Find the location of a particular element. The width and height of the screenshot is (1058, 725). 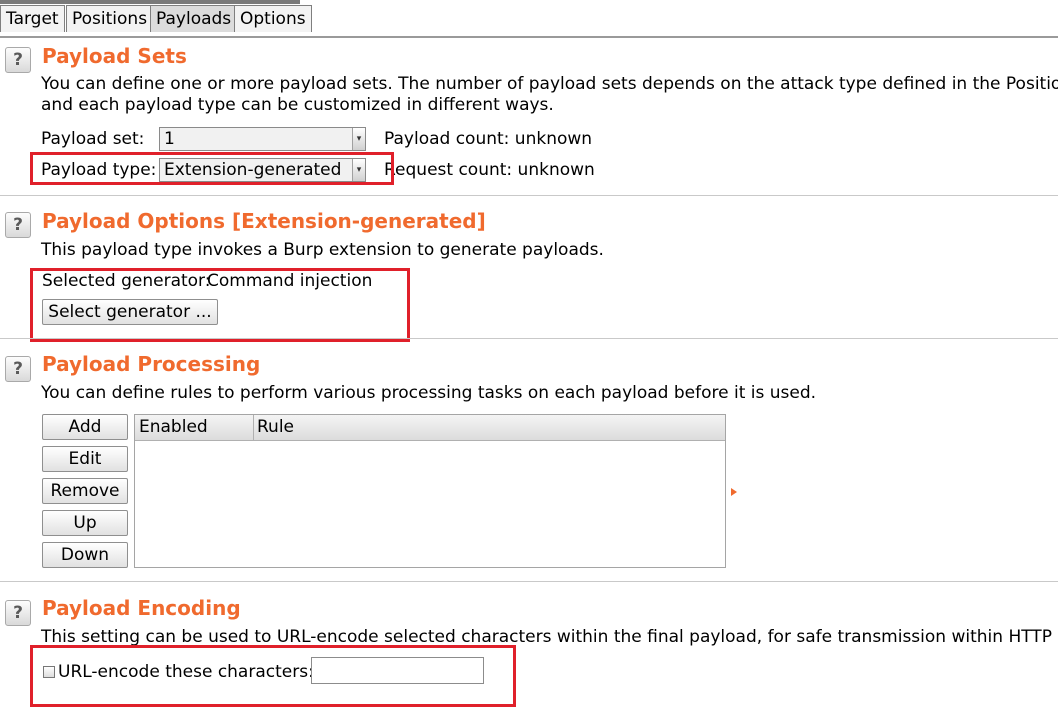

payload-set-value: 1 is located at coordinates (169, 139).